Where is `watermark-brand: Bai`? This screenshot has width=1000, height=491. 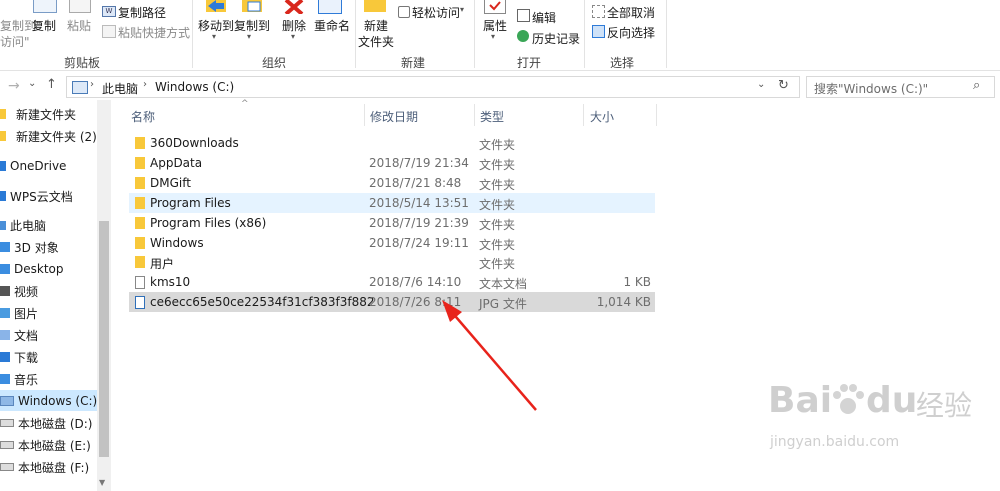
watermark-brand: Bai is located at coordinates (800, 400).